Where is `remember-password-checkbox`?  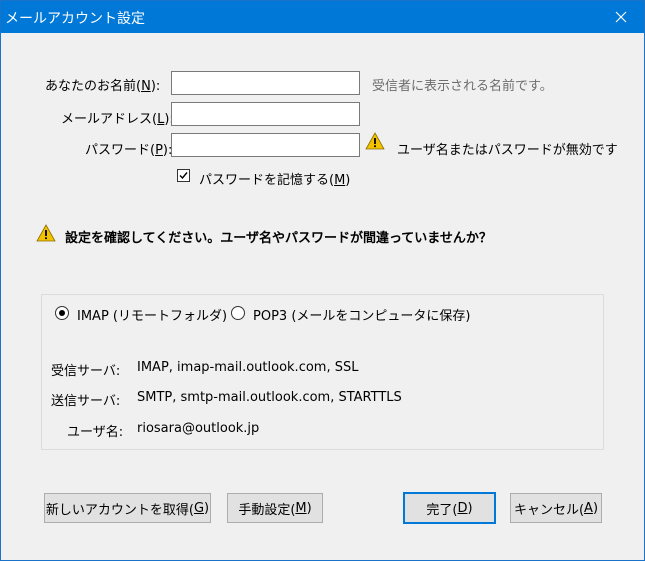
remember-password-checkbox is located at coordinates (183, 175).